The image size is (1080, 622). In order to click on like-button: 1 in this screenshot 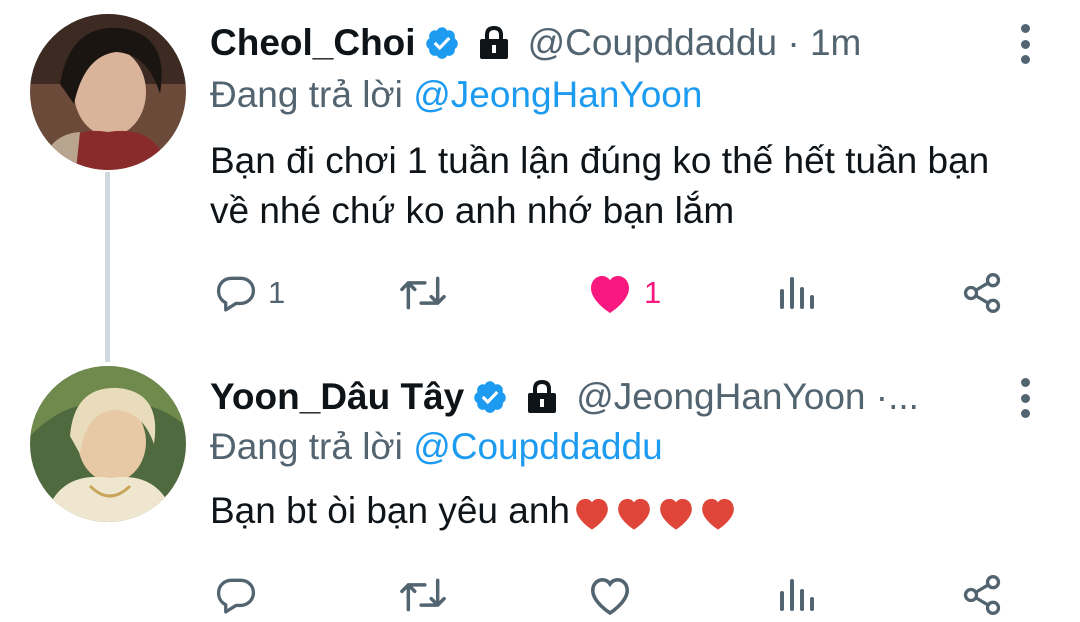, I will do `click(623, 293)`.